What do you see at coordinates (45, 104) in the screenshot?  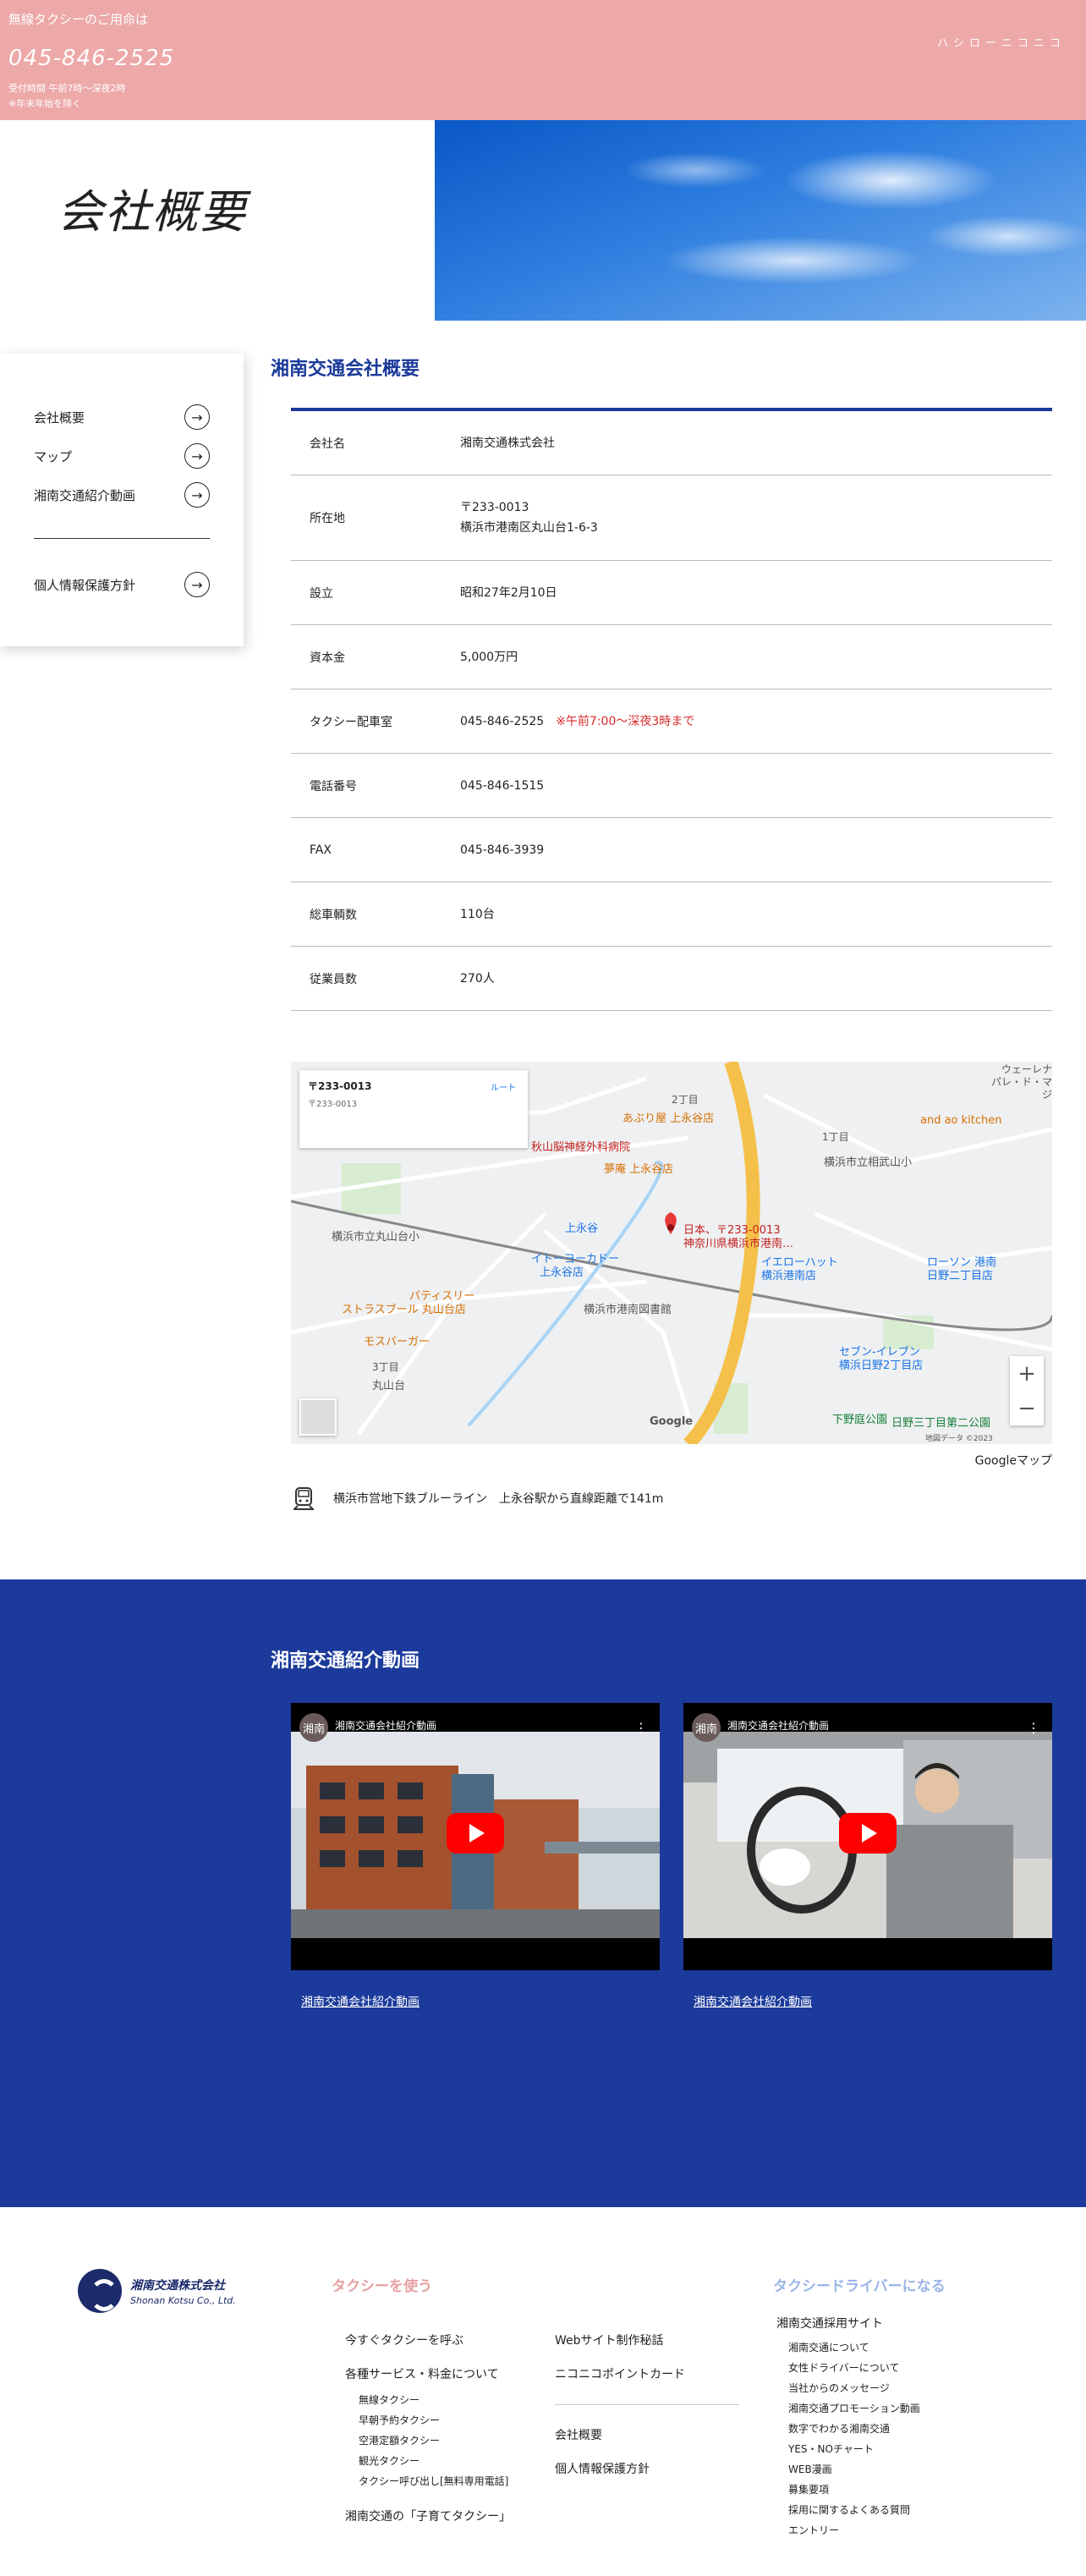 I see `header-note: ※年末年始を除く` at bounding box center [45, 104].